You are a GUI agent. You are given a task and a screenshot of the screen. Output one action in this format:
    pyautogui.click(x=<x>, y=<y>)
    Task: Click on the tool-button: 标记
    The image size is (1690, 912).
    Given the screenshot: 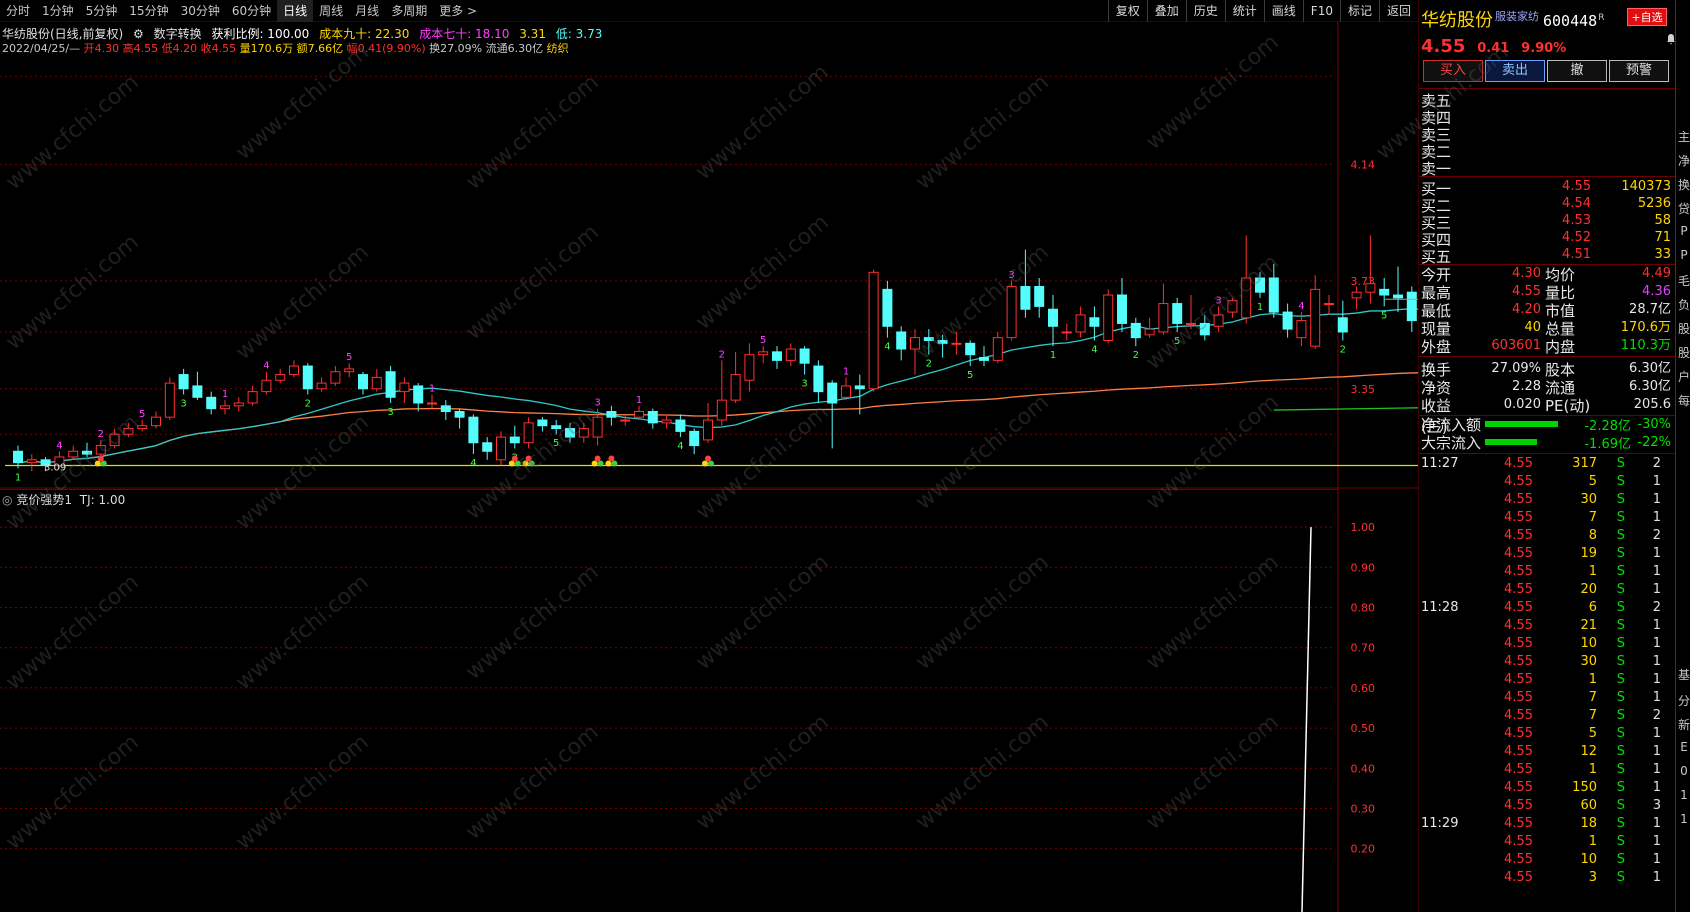 What is the action you would take?
    pyautogui.click(x=1359, y=11)
    